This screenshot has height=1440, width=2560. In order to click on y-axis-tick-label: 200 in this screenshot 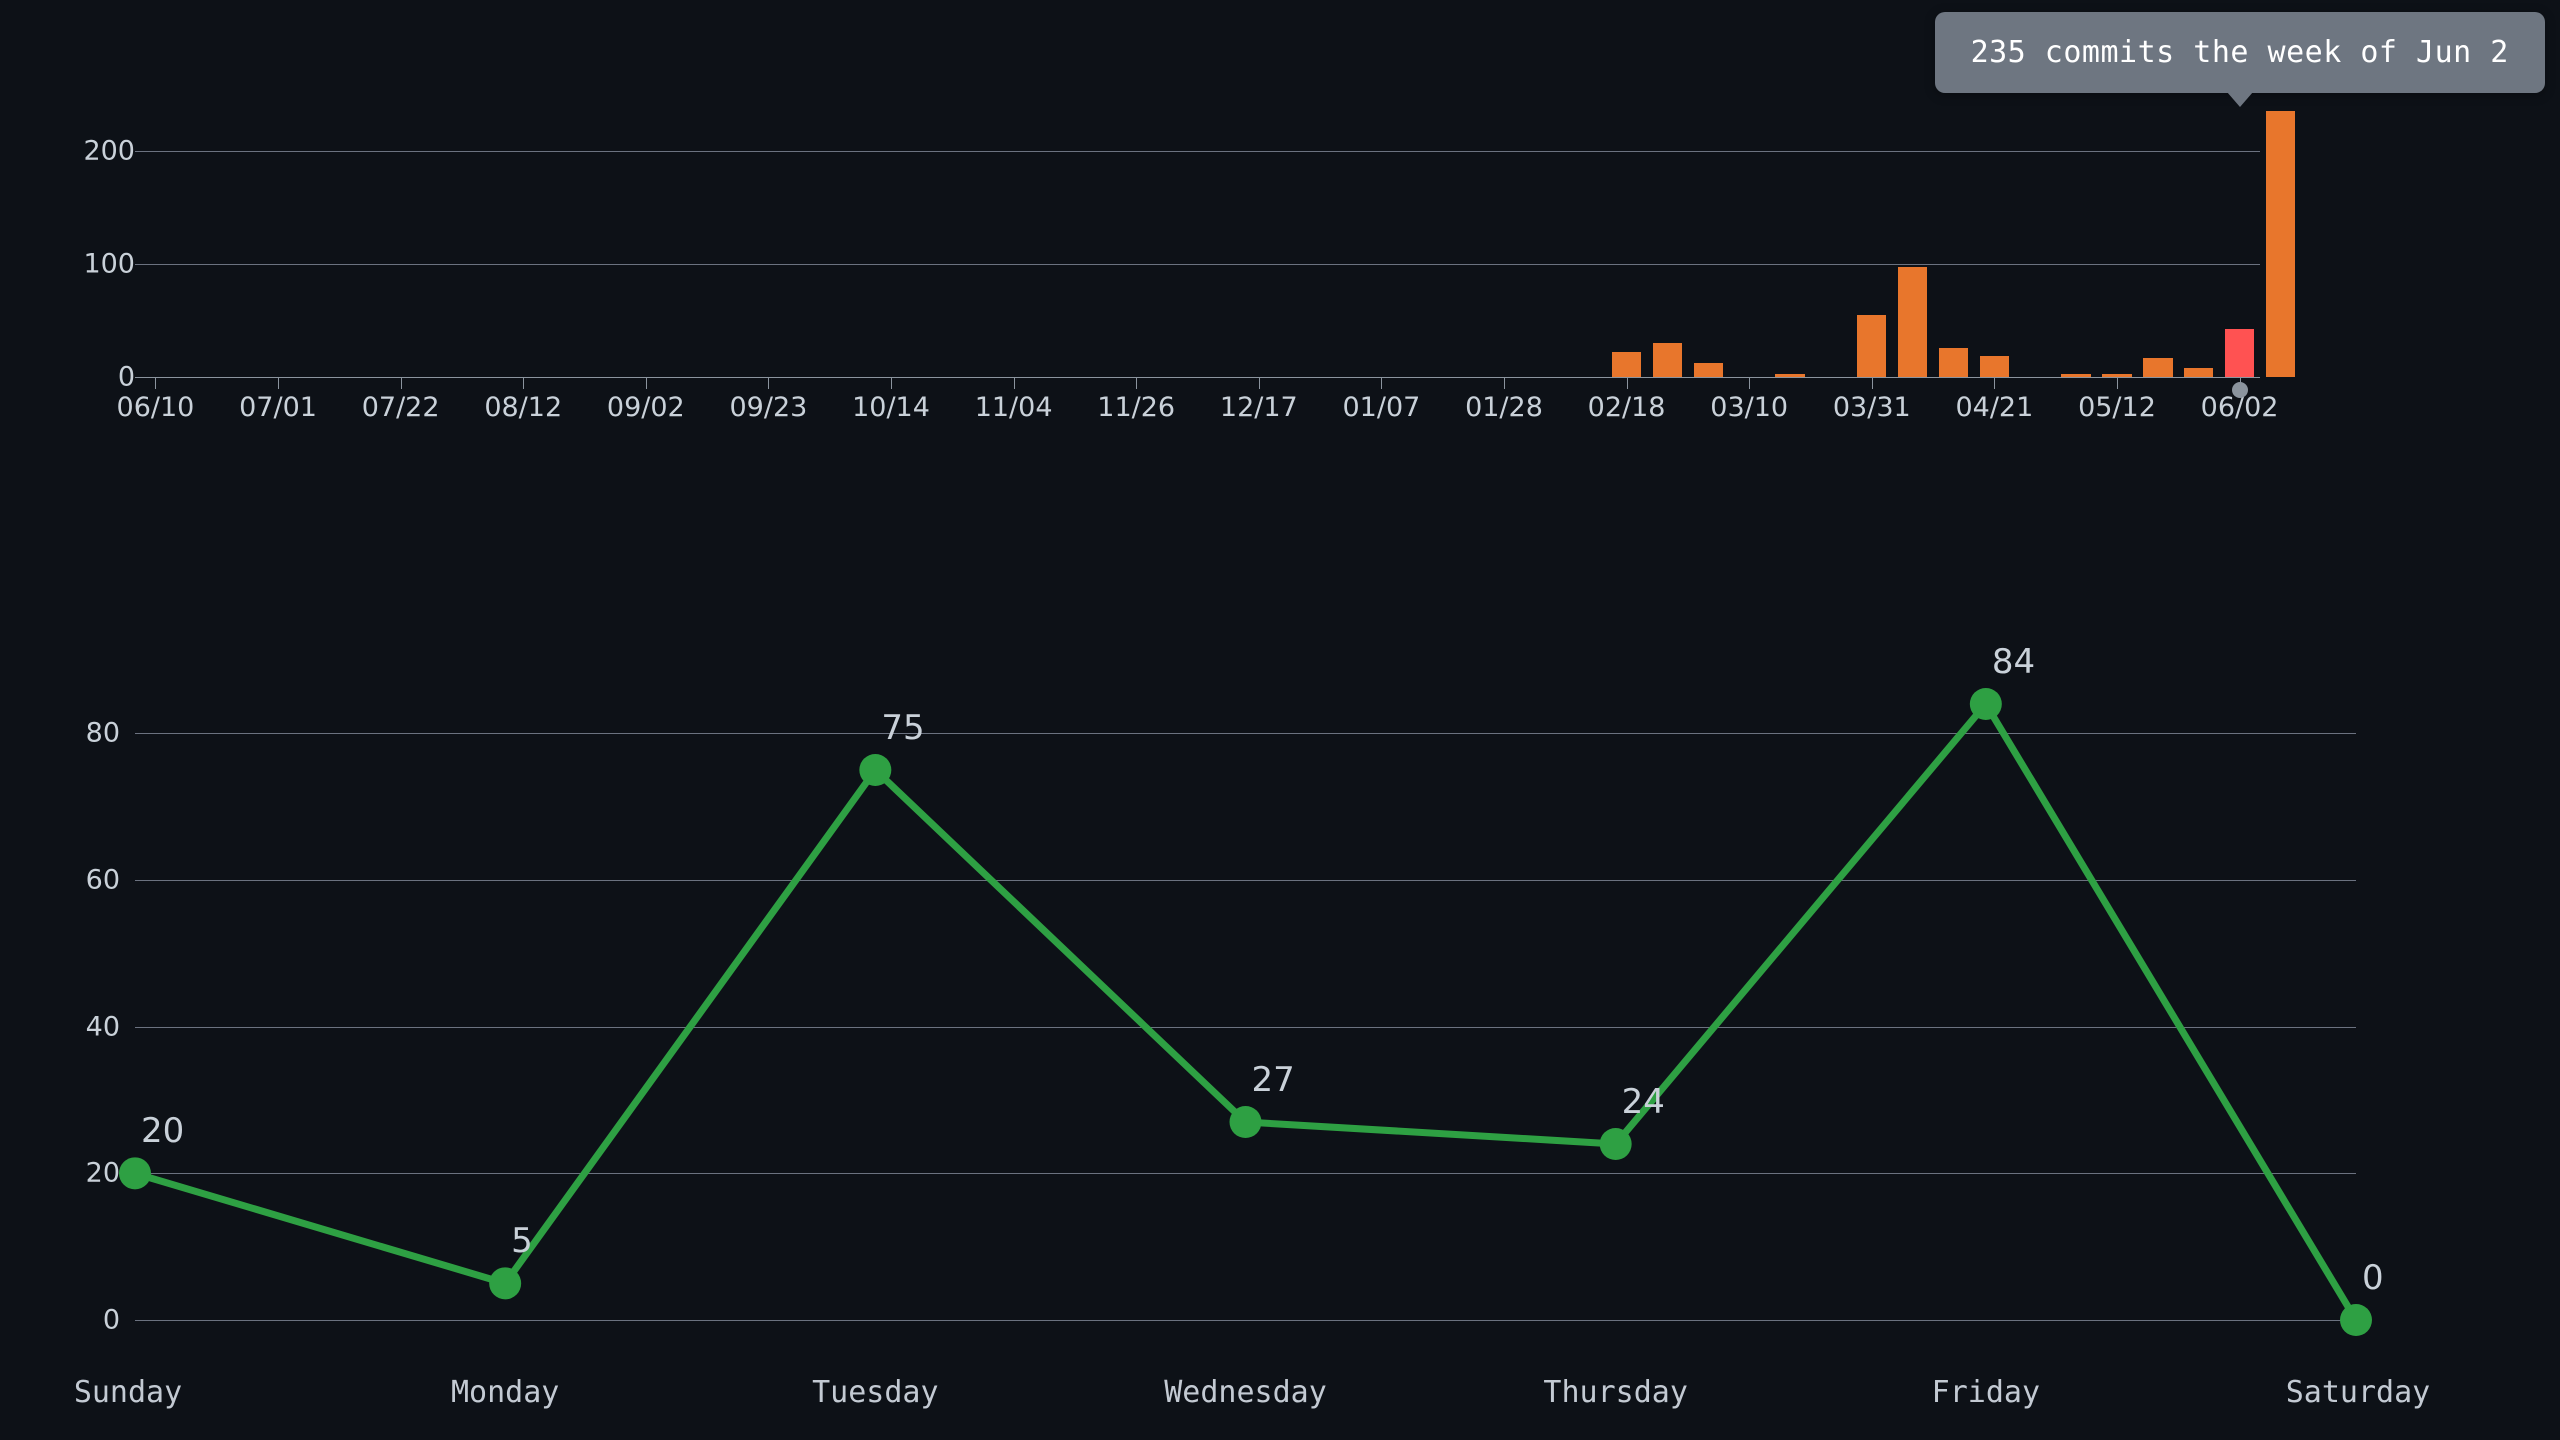, I will do `click(109, 151)`.